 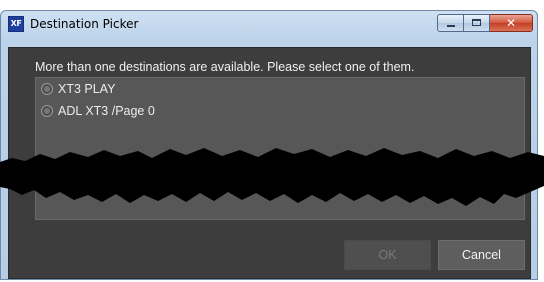 What do you see at coordinates (87, 89) in the screenshot?
I see `destination-option-label: XT3 PLAY` at bounding box center [87, 89].